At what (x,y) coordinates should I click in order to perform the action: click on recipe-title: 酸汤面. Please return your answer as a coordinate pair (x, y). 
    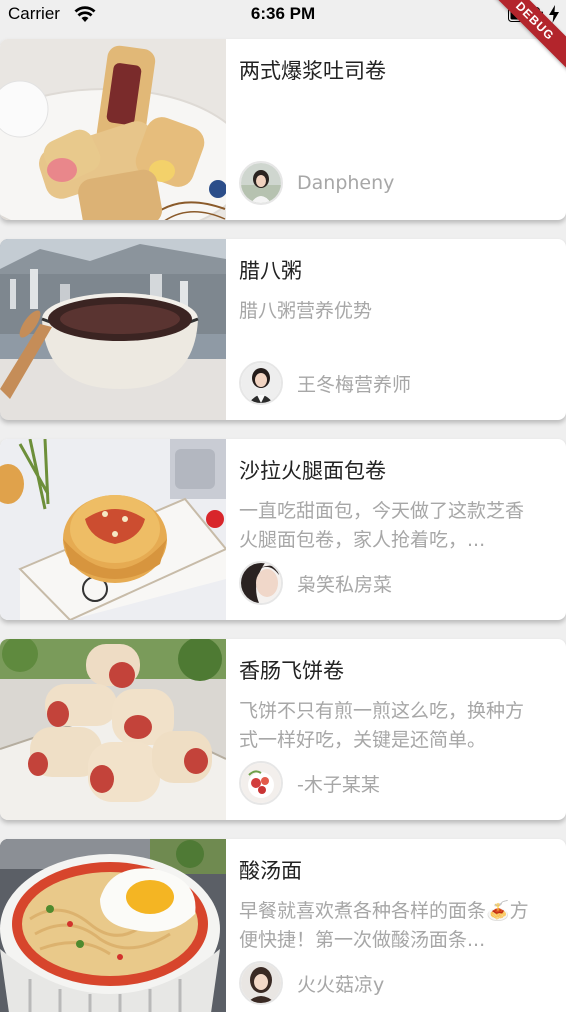
    Looking at the image, I should click on (270, 871).